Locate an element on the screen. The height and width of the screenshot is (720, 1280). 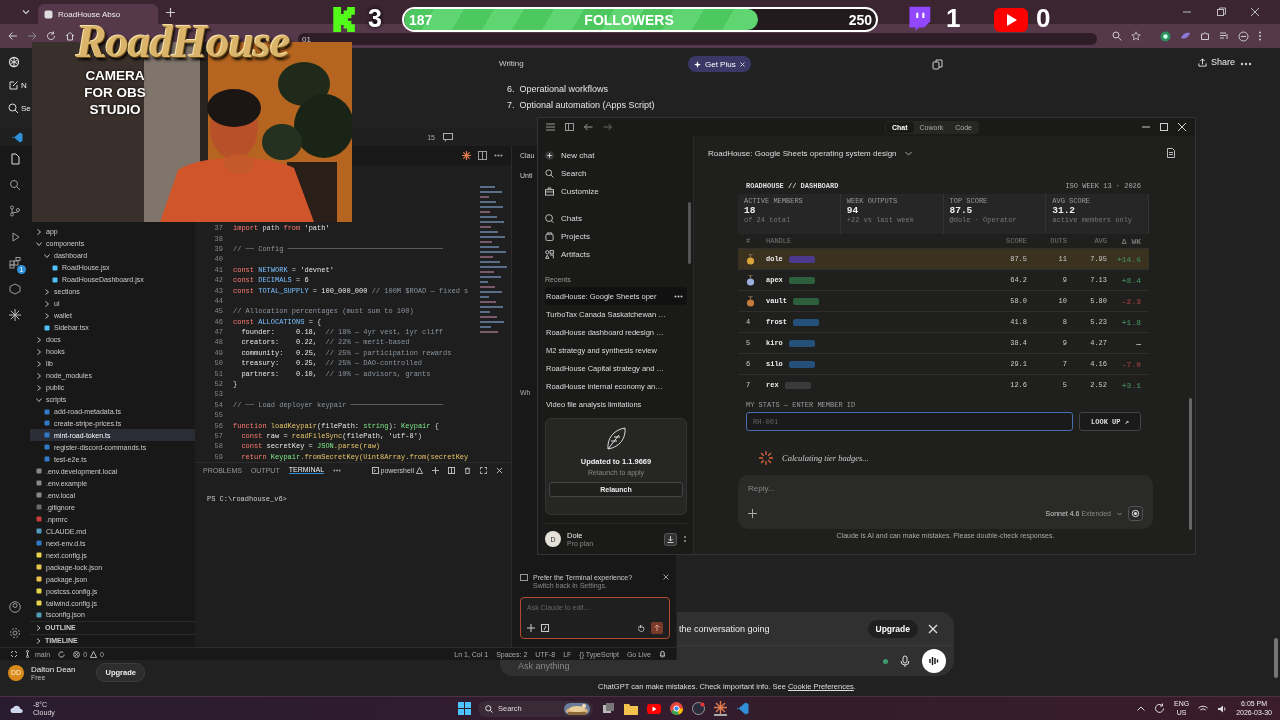
run-debug-icon is located at coordinates (15, 237).